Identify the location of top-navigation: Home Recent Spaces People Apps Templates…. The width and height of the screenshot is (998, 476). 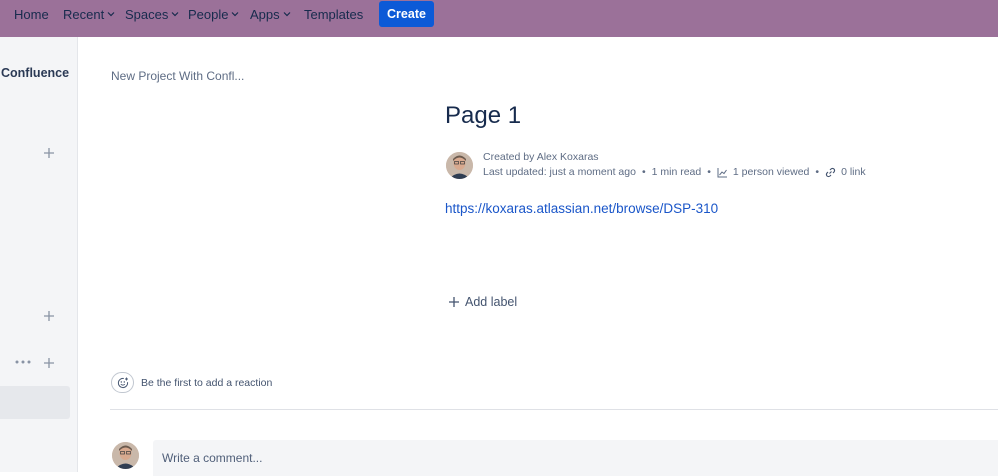
(499, 18).